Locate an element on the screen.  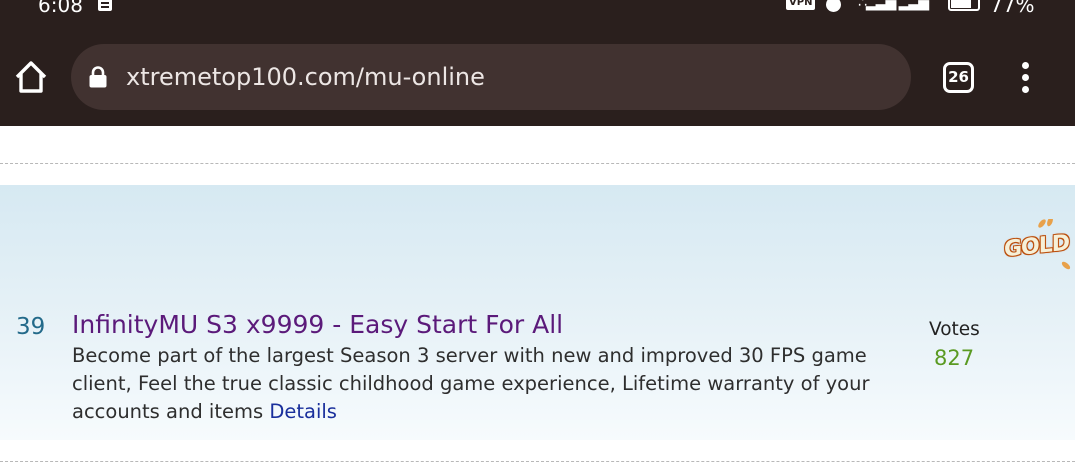
url-text: xtremetop100.com/mu-online is located at coordinates (305, 77).